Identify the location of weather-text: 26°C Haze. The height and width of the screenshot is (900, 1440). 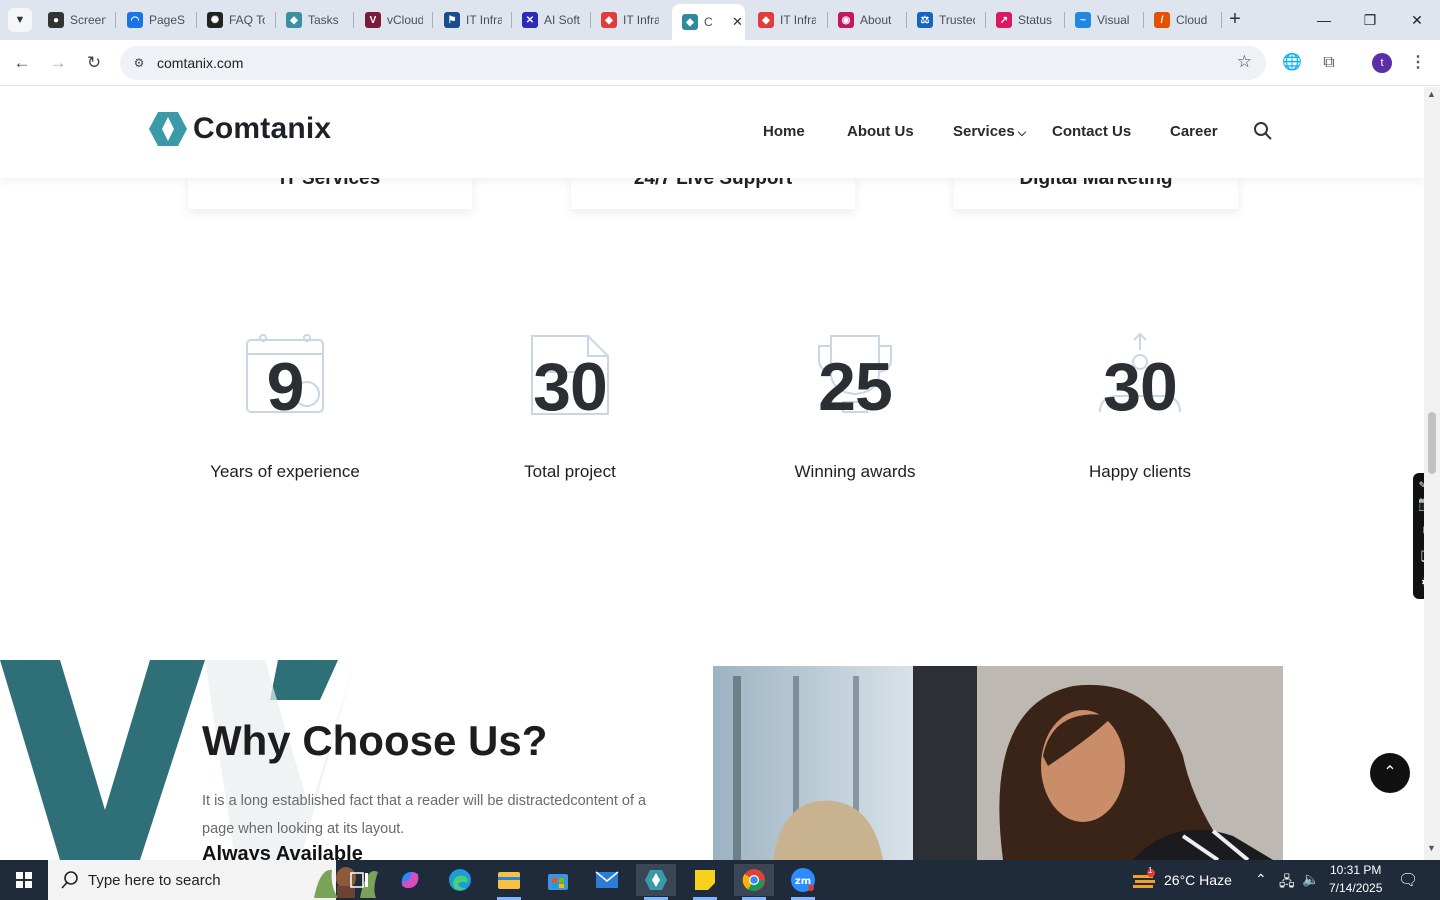
(1198, 880).